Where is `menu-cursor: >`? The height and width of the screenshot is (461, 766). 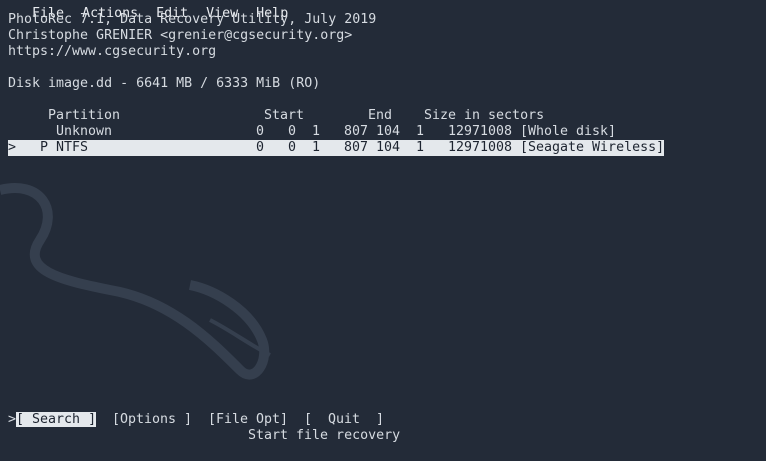 menu-cursor: > is located at coordinates (12, 419).